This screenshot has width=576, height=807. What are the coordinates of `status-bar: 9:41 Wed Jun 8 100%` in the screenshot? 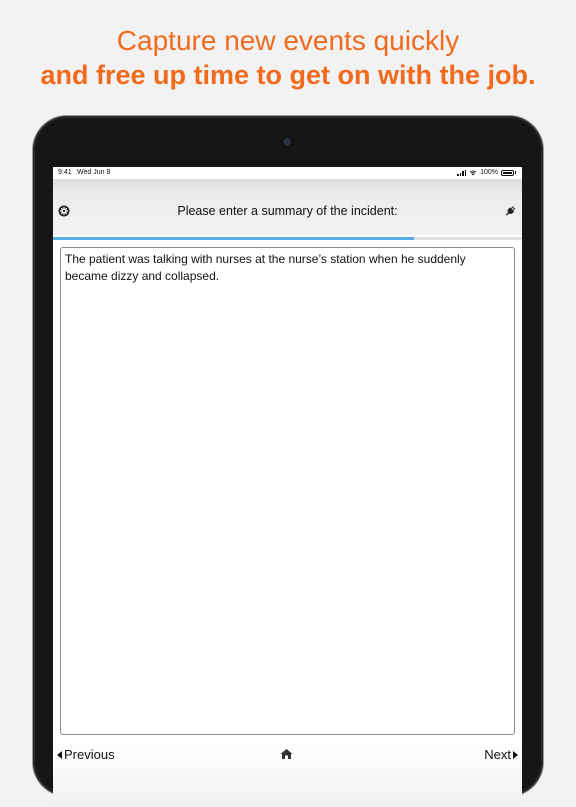 It's located at (287, 173).